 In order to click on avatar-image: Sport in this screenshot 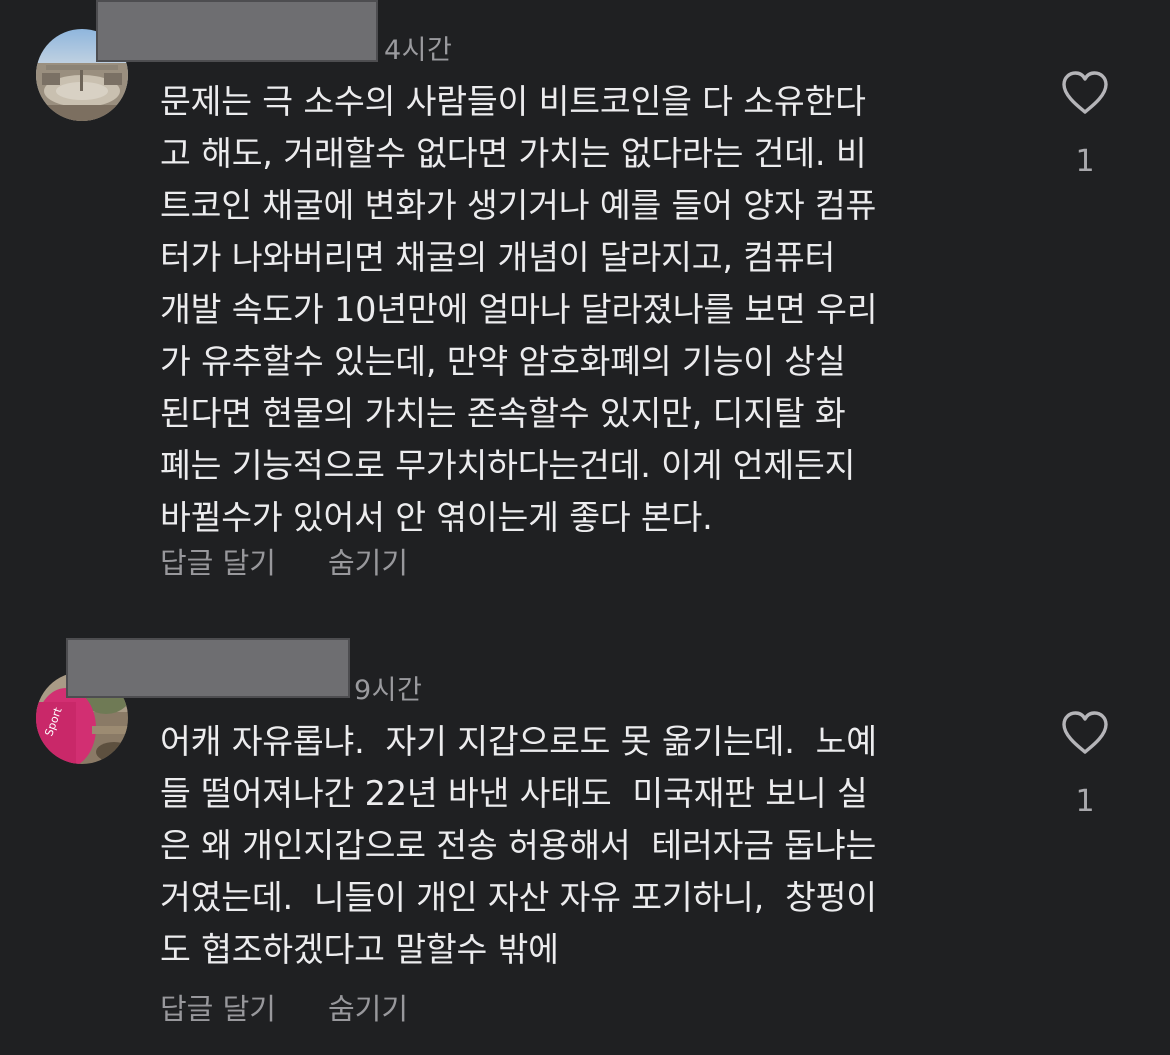, I will do `click(82, 718)`.